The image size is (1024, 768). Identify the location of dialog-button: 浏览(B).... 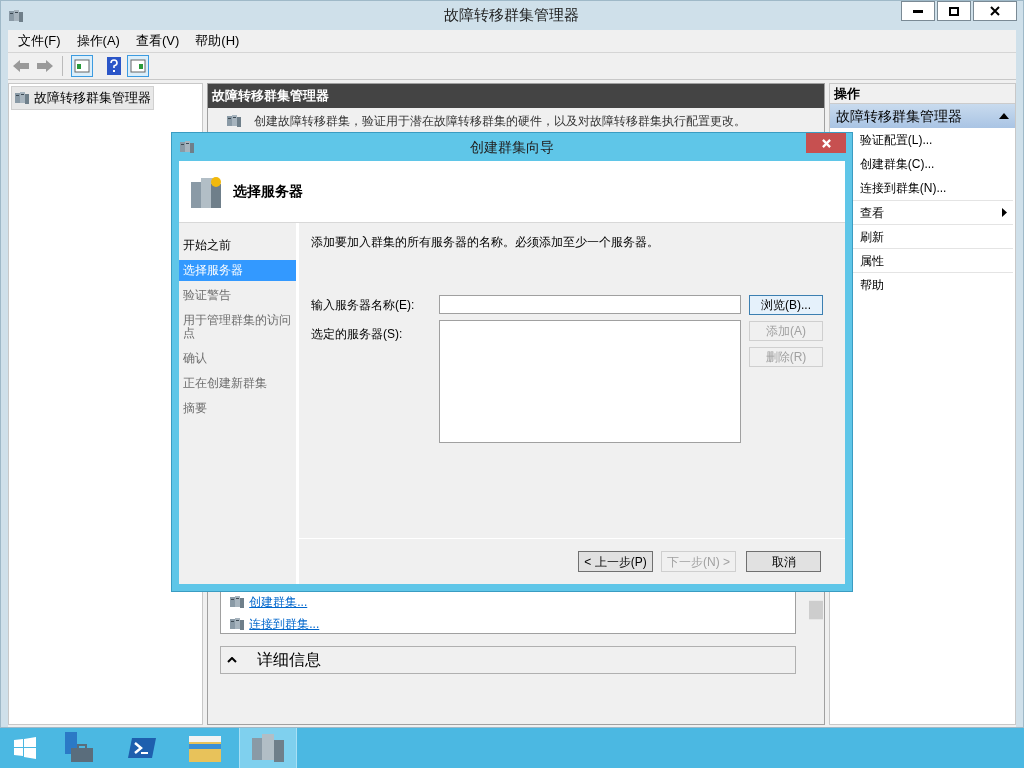
(786, 305).